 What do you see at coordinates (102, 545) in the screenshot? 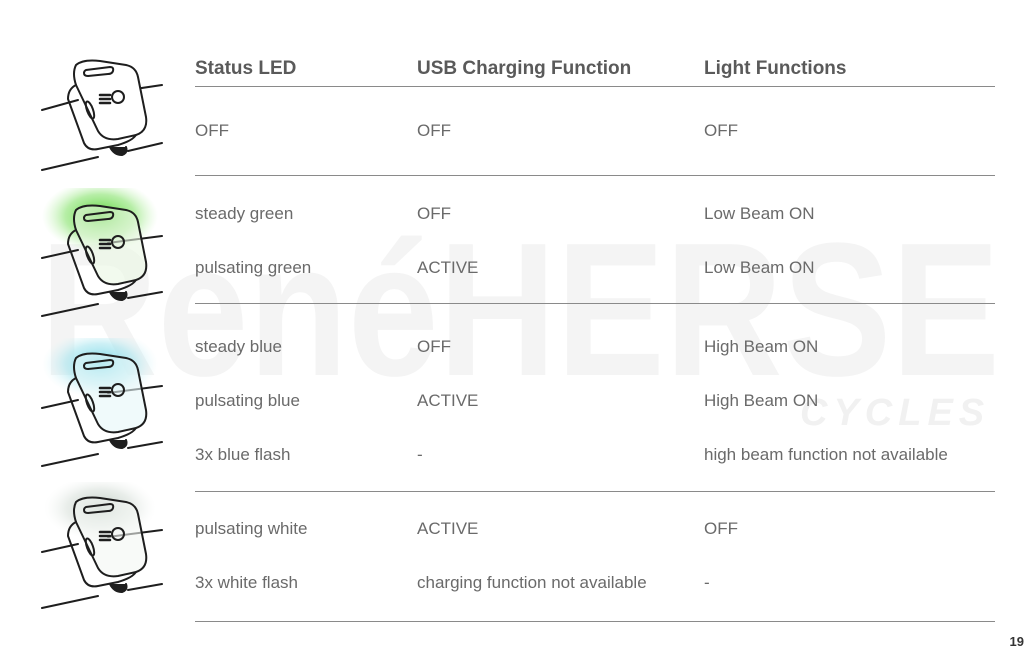
I see `device-led-white-icon` at bounding box center [102, 545].